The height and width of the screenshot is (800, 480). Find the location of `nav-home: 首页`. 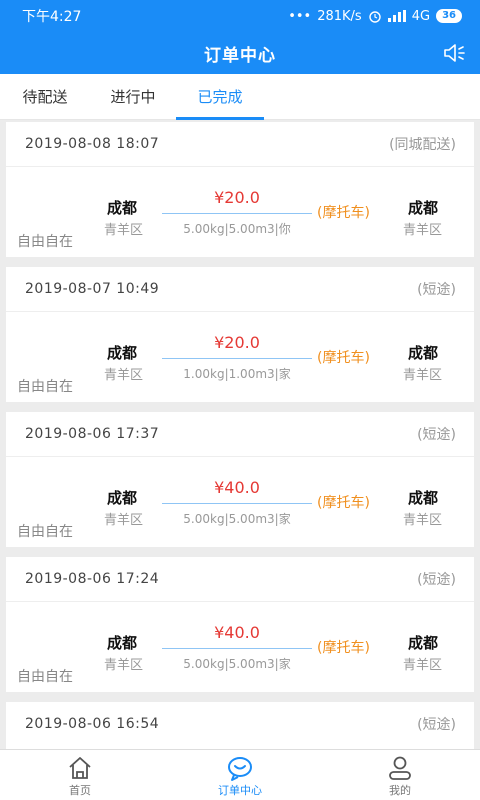

nav-home: 首页 is located at coordinates (80, 775).